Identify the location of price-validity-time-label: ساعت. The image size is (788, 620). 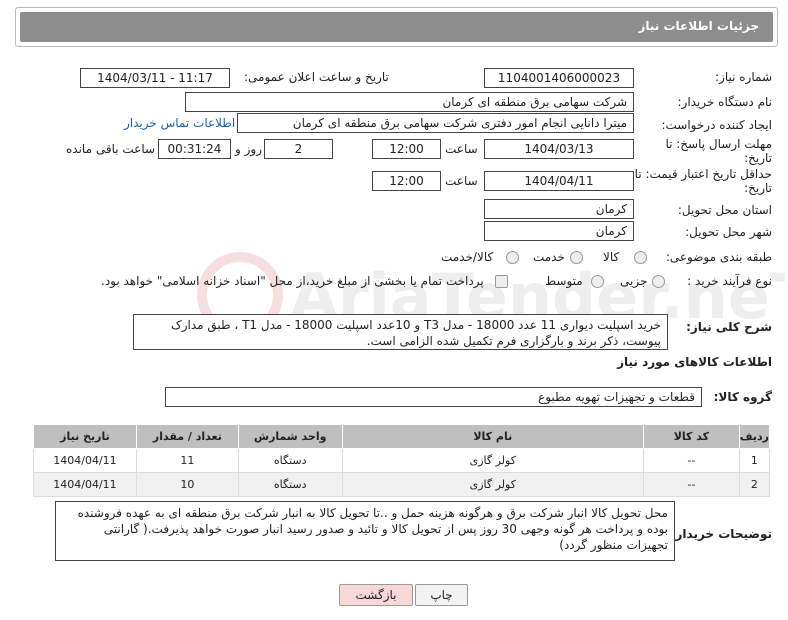
(461, 181).